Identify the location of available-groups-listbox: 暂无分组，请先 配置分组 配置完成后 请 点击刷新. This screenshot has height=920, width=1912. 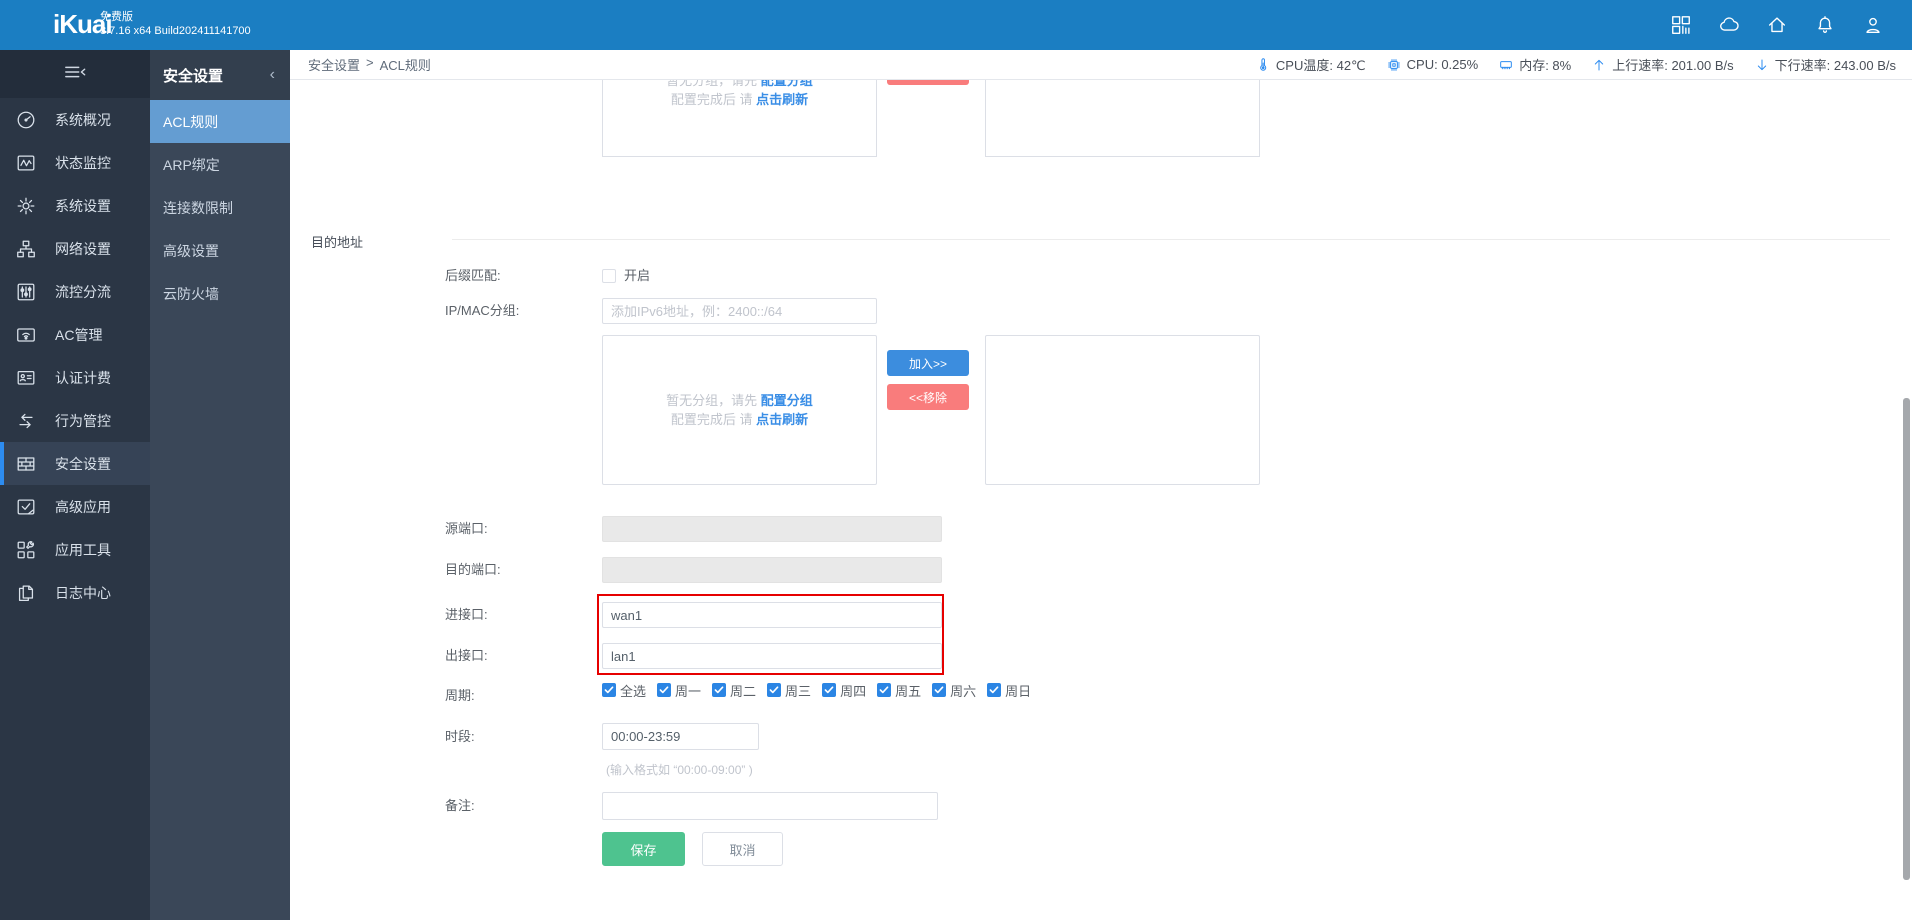
(739, 410).